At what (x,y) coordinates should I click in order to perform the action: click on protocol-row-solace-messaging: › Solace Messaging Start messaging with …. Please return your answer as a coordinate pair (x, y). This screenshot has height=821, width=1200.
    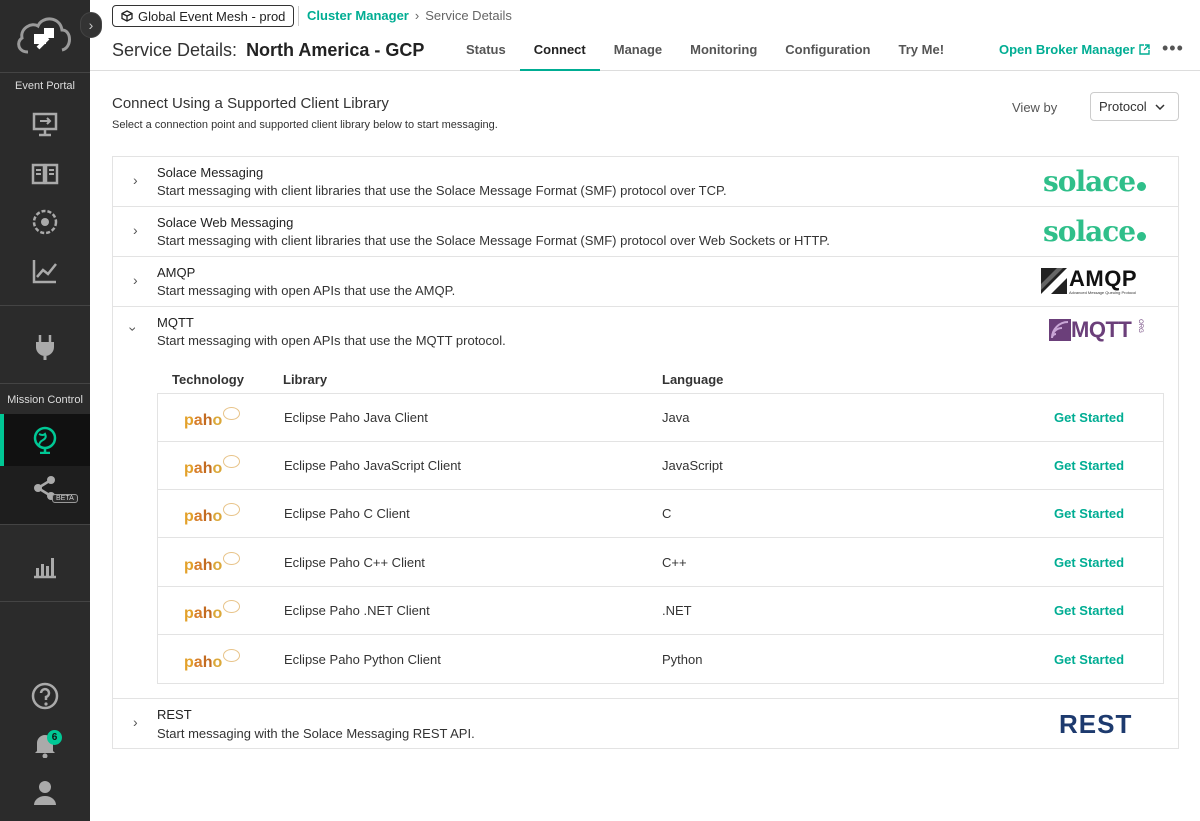
    Looking at the image, I should click on (645, 182).